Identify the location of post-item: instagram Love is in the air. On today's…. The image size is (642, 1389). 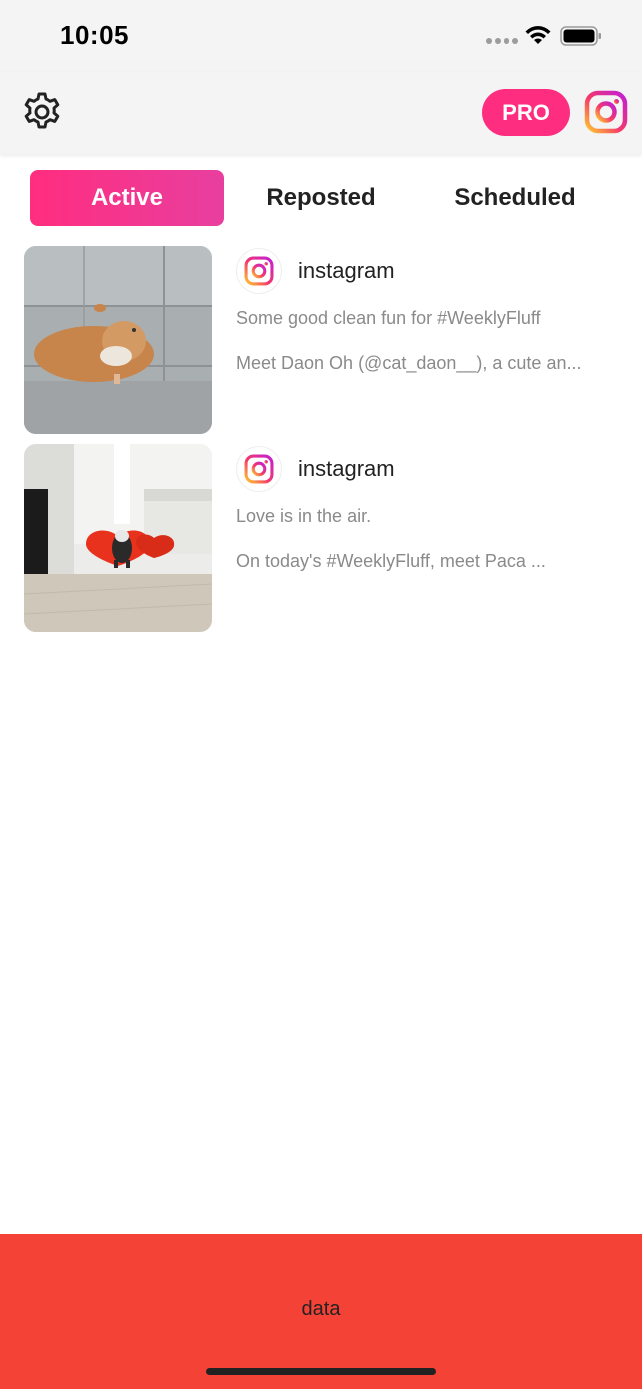
(324, 538).